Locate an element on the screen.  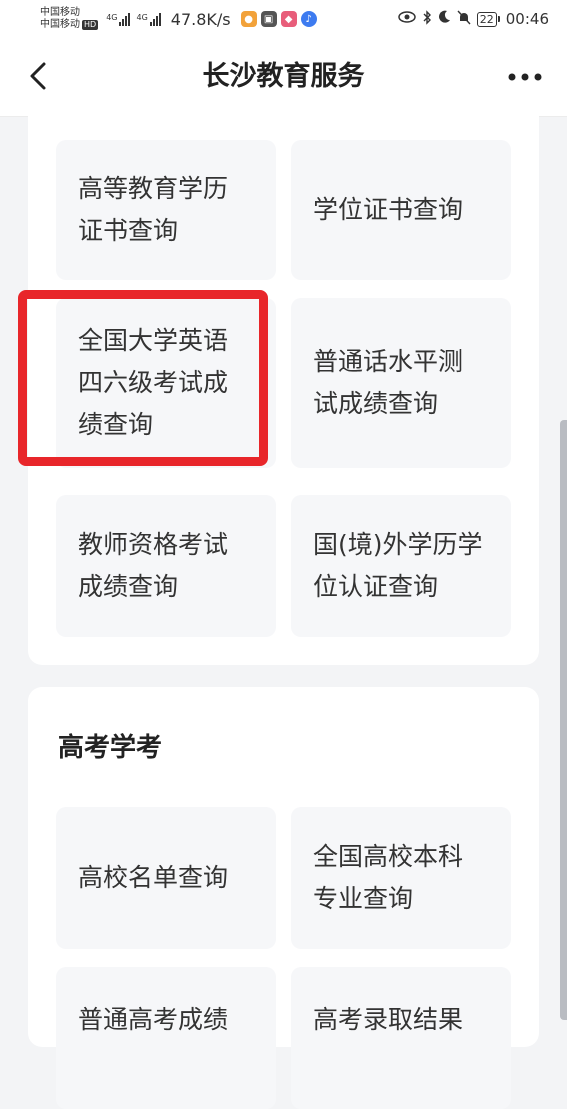
app-notification-icon: ◆ is located at coordinates (288, 19).